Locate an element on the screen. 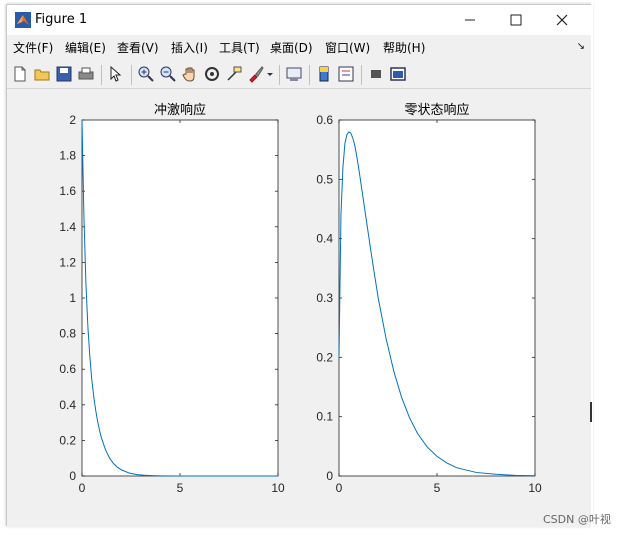 This screenshot has height=533, width=626. minimize-icon is located at coordinates (470, 20).